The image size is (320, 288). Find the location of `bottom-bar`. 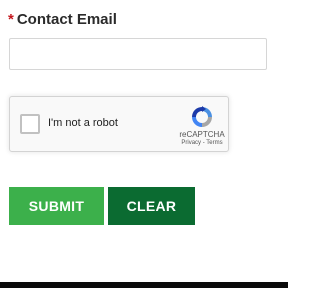

bottom-bar is located at coordinates (144, 285).